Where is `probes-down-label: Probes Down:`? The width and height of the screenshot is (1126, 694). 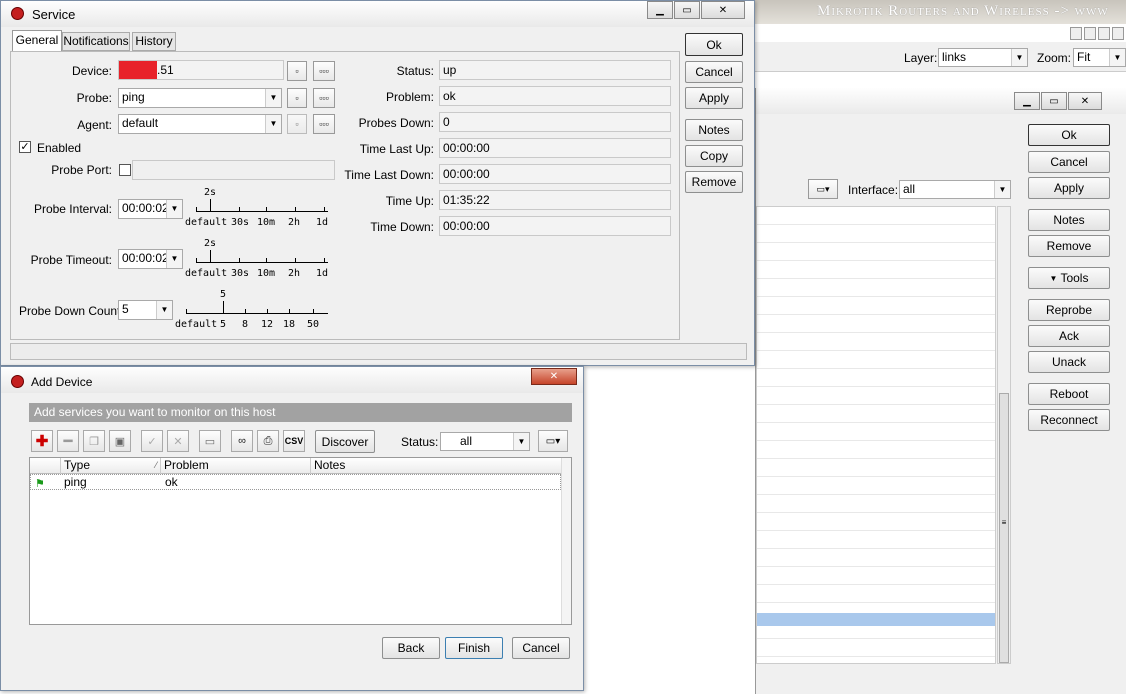 probes-down-label: Probes Down: is located at coordinates (396, 123).